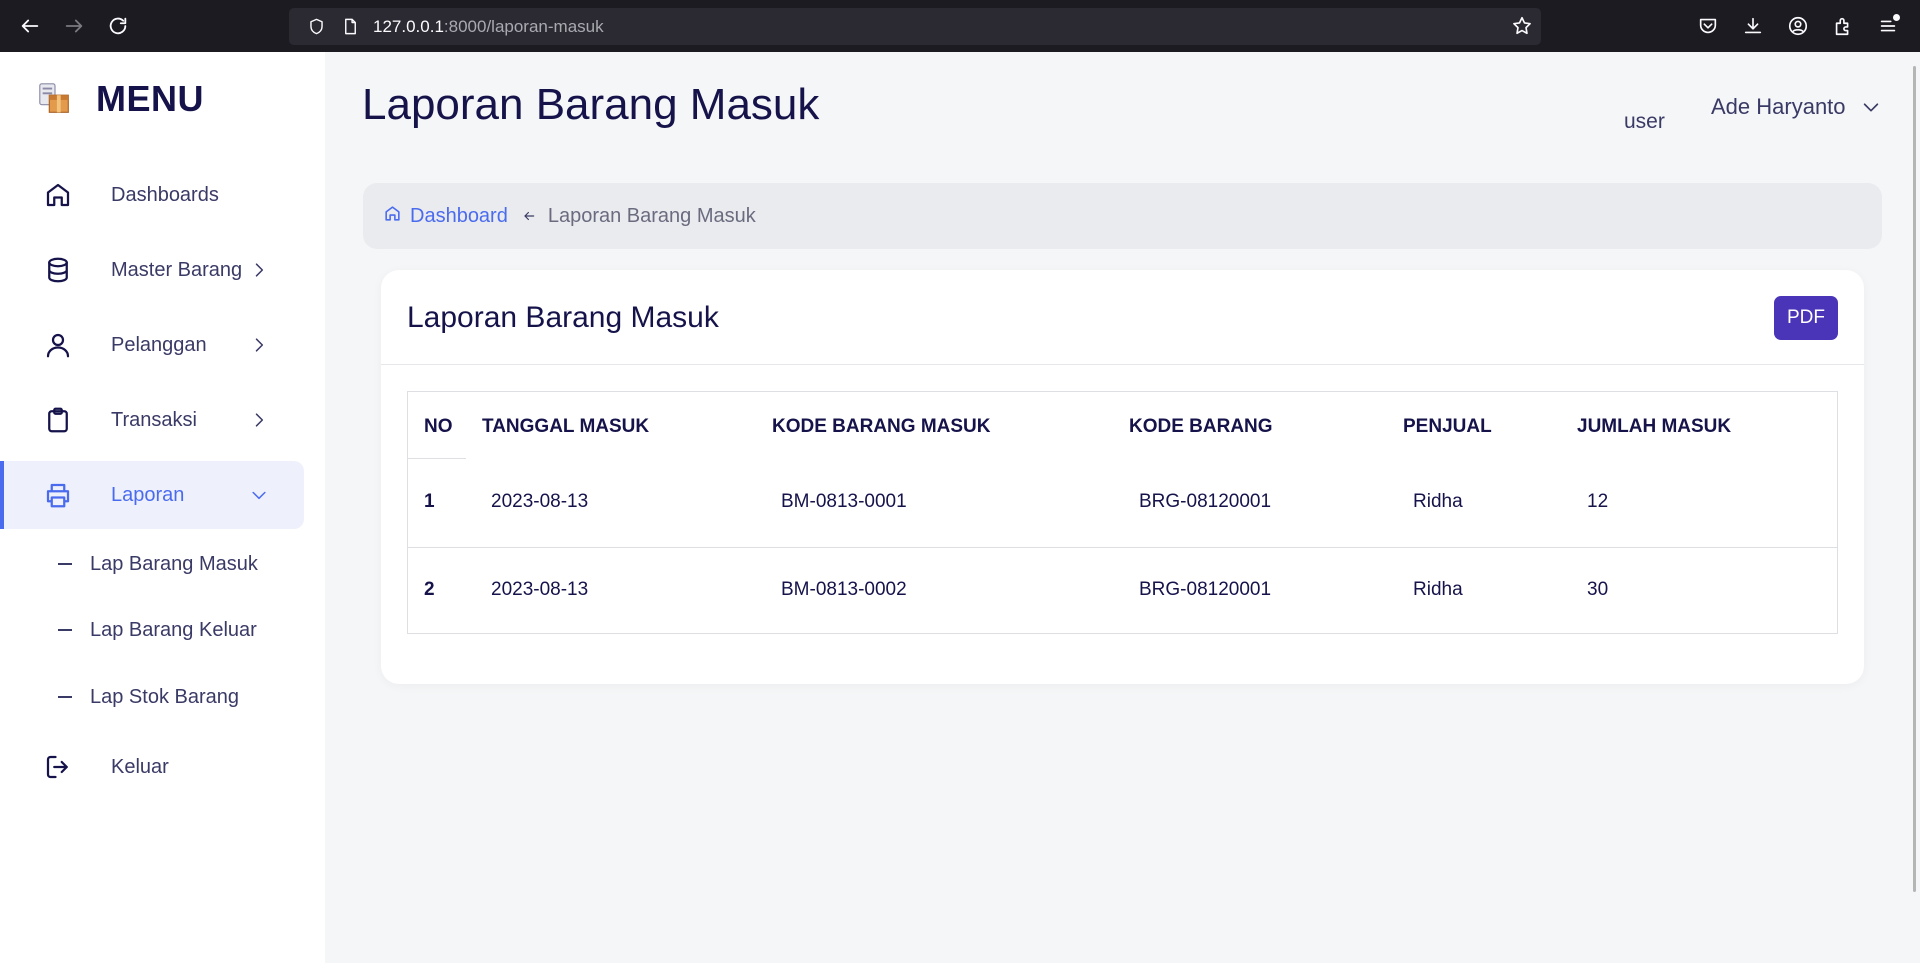 This screenshot has height=963, width=1920. I want to click on download-icon, so click(1752, 26).